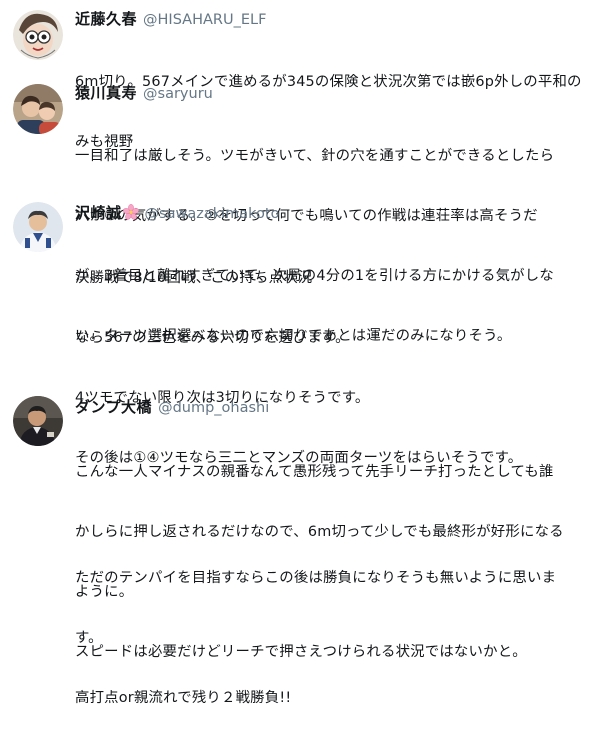  Describe the element at coordinates (104, 592) in the screenshot. I see `tweet-text-line: ように。` at that location.